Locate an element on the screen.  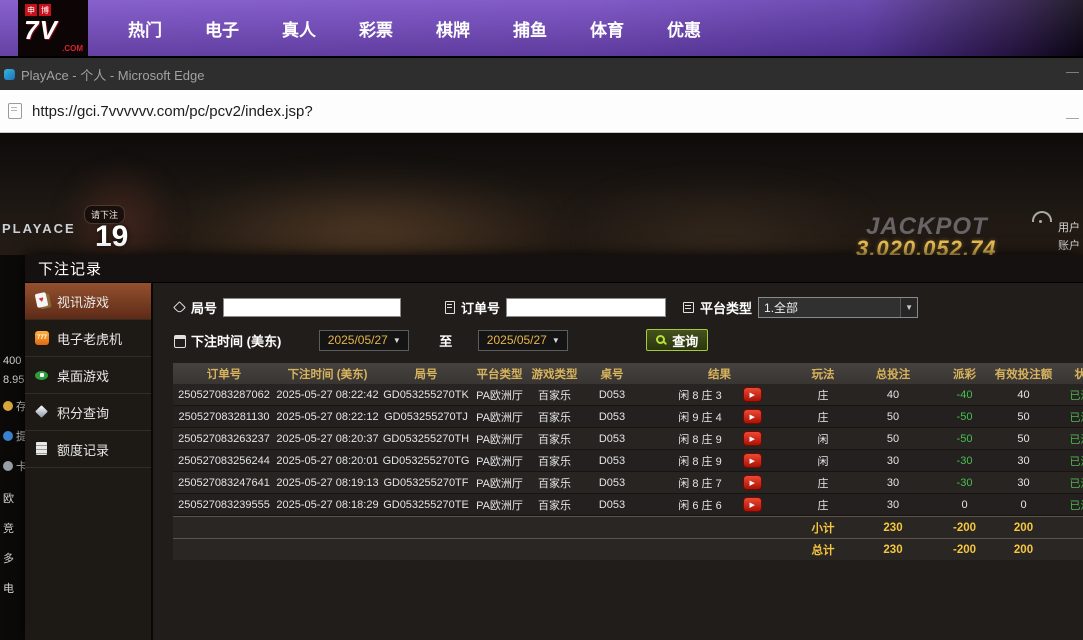
nav-item-7: 优惠 is located at coordinates (684, 28).